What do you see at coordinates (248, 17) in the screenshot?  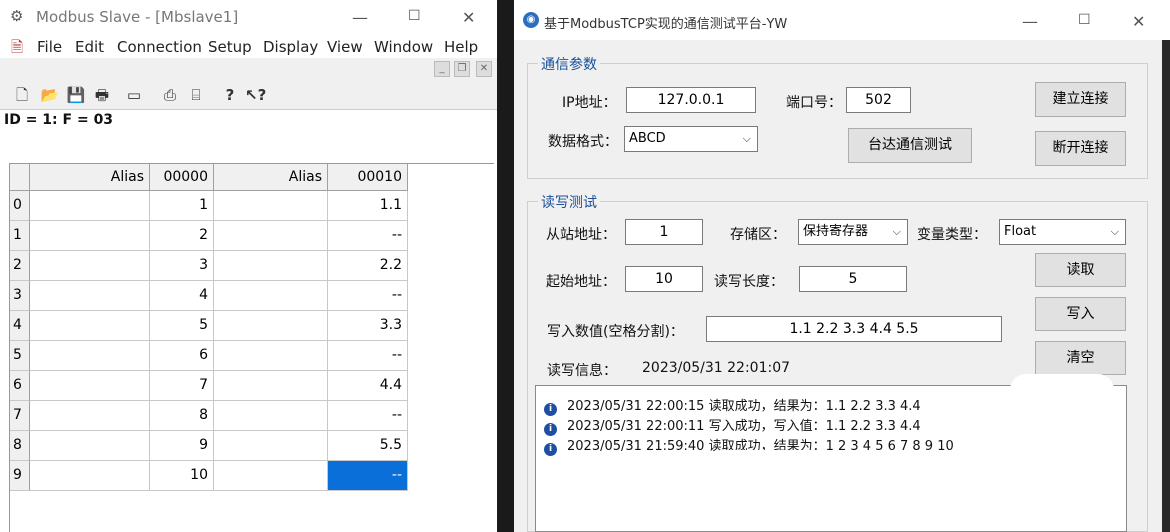 I see `title-bar: ⚙ Modbus Slave - [Mbslave1] — ☐ ✕` at bounding box center [248, 17].